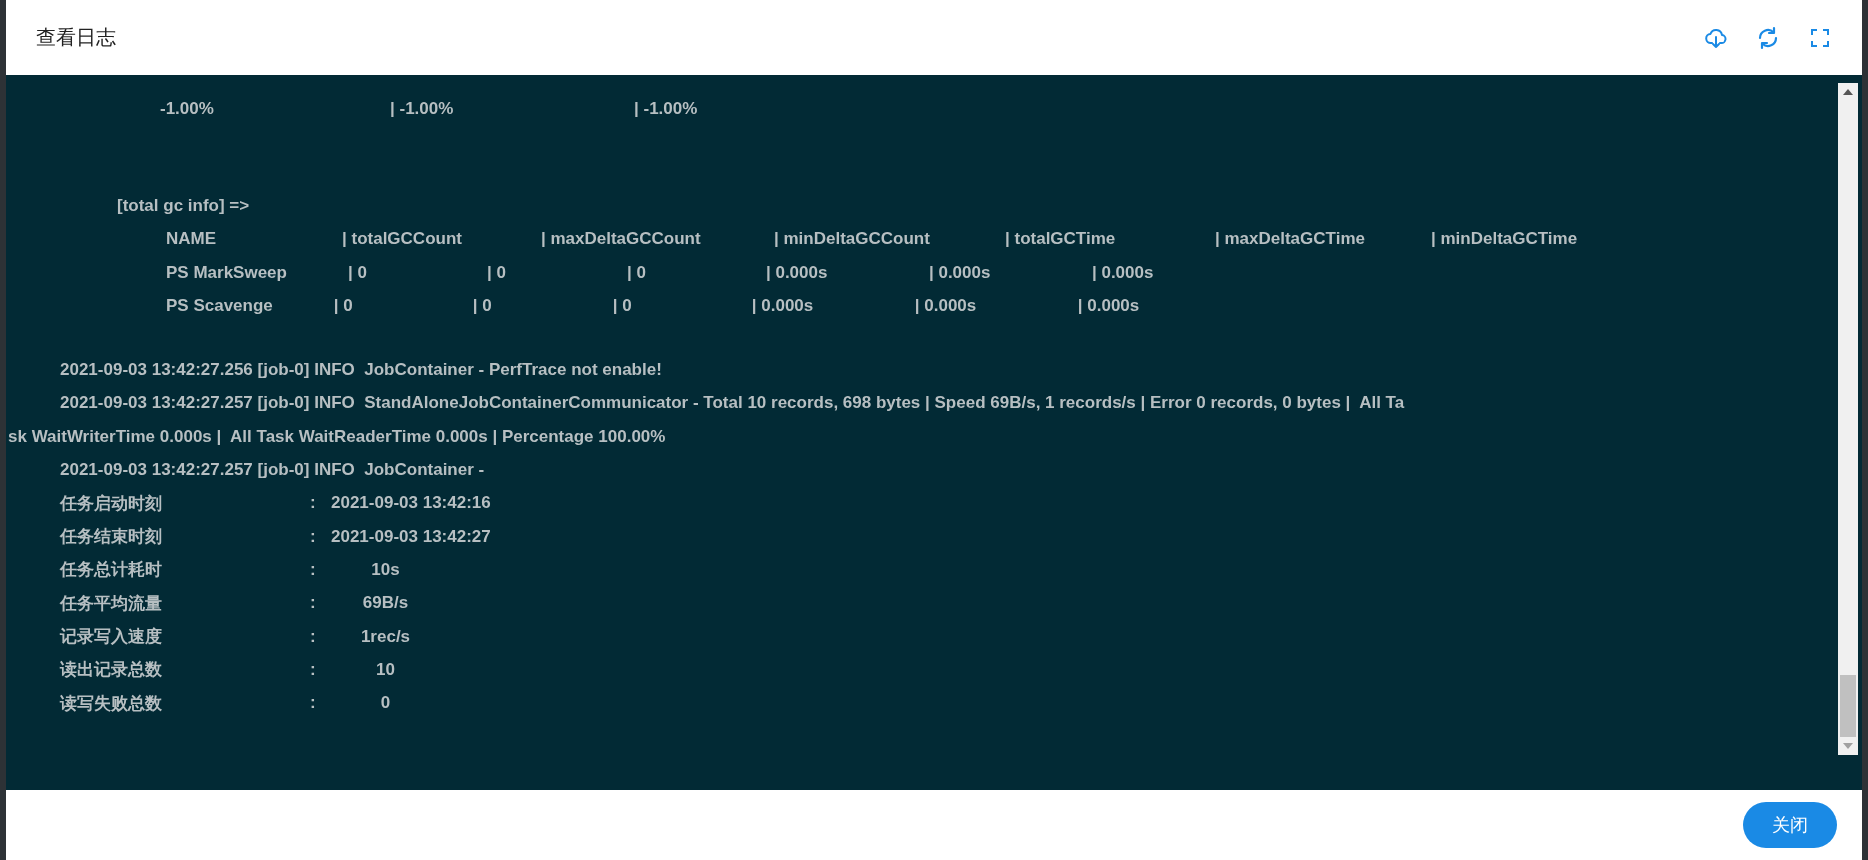 The height and width of the screenshot is (860, 1868). I want to click on log-text: | minDeltaGCTime, so click(1505, 239).